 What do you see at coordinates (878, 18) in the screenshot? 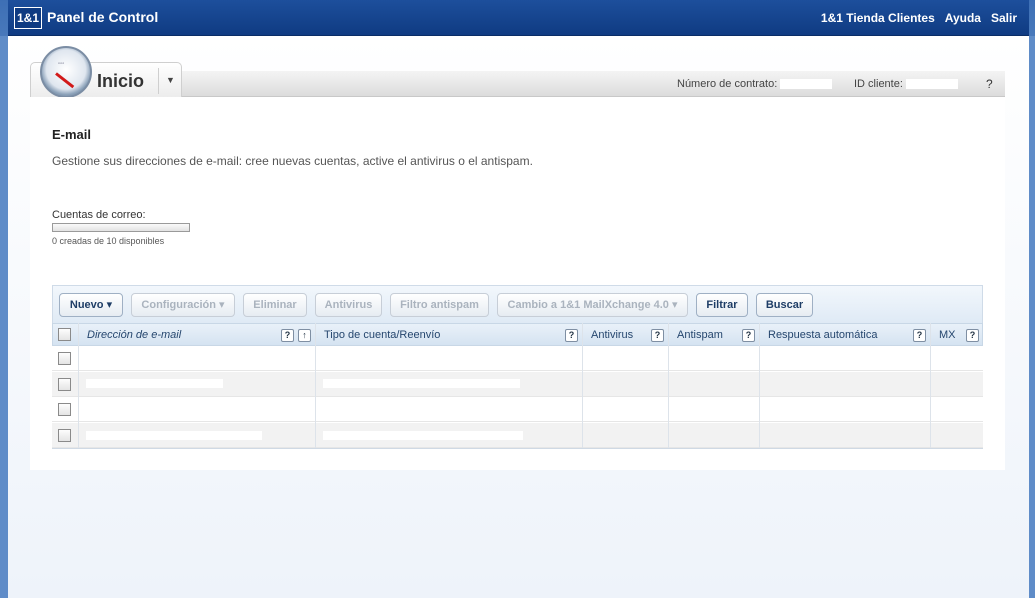
I see `link-tienda-clientes: 1&1 Tienda Clientes` at bounding box center [878, 18].